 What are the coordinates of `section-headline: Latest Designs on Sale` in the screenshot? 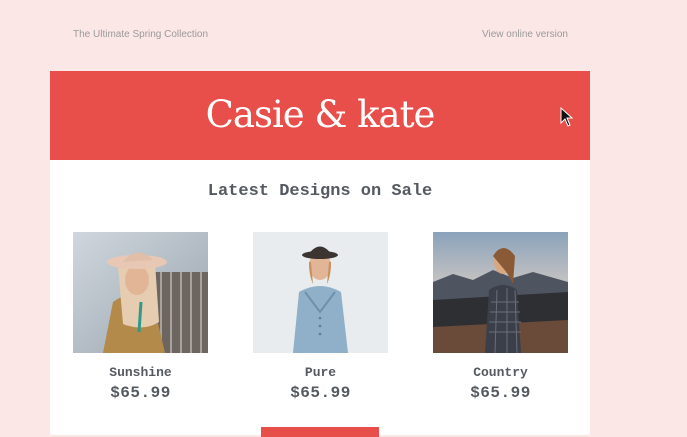 It's located at (320, 191).